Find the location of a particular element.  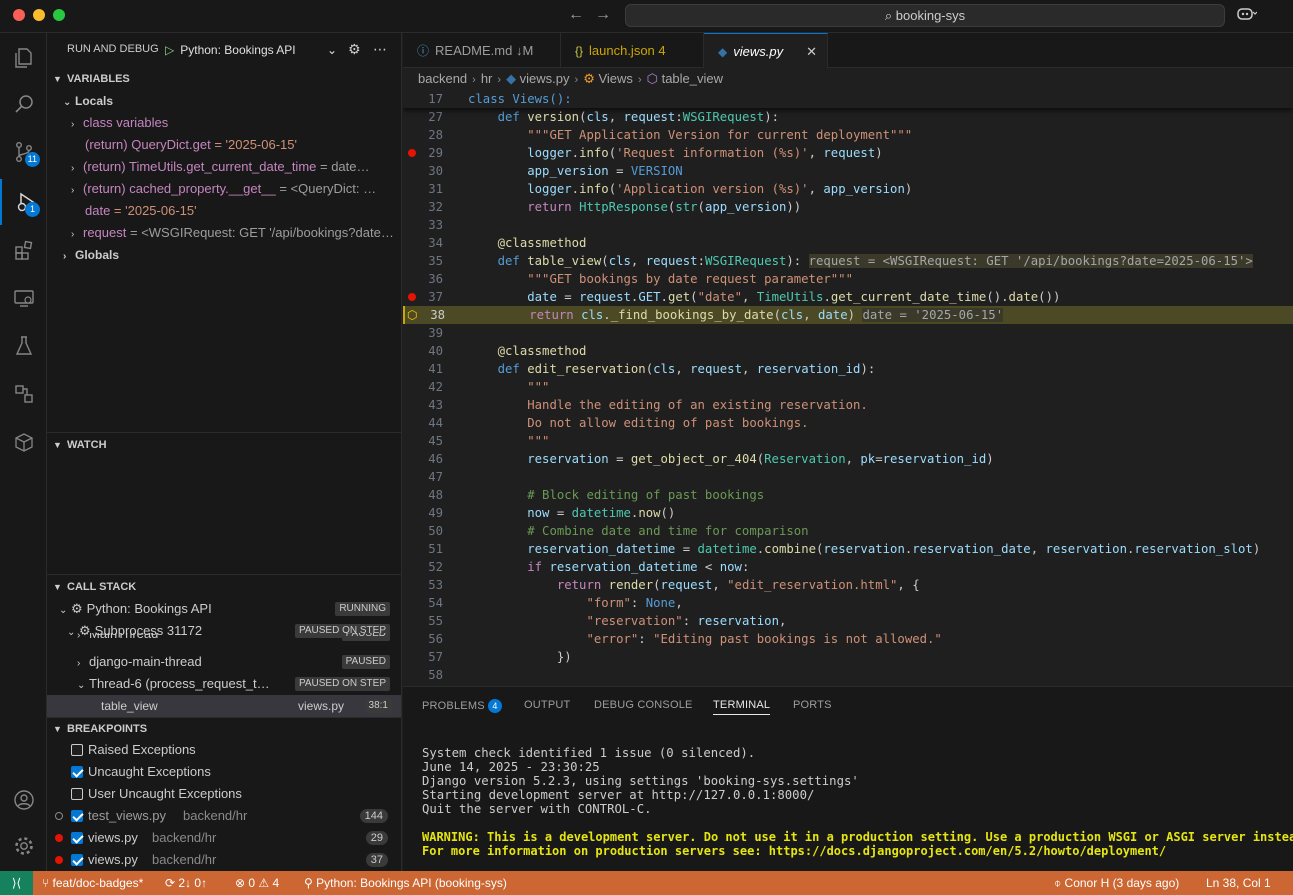

references-icon is located at coordinates (23, 394).